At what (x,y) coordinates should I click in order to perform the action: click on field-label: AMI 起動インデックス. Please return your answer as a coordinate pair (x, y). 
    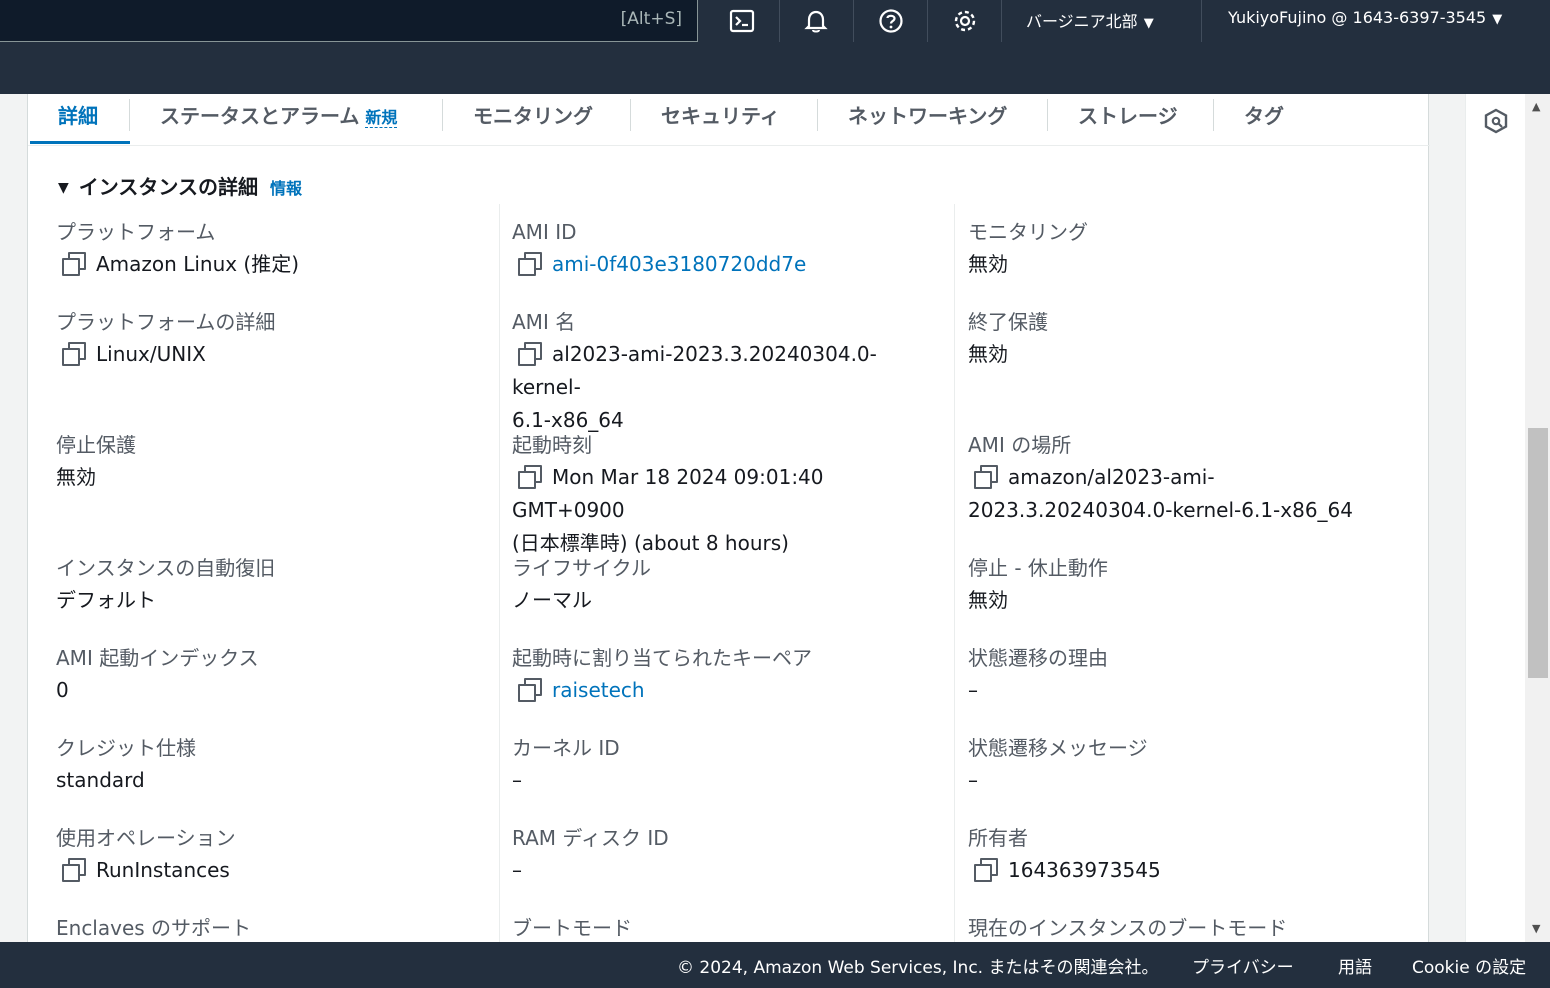
    Looking at the image, I should click on (157, 658).